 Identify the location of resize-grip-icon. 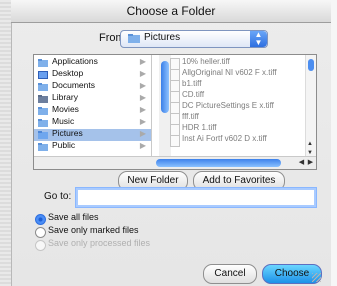
(316, 277).